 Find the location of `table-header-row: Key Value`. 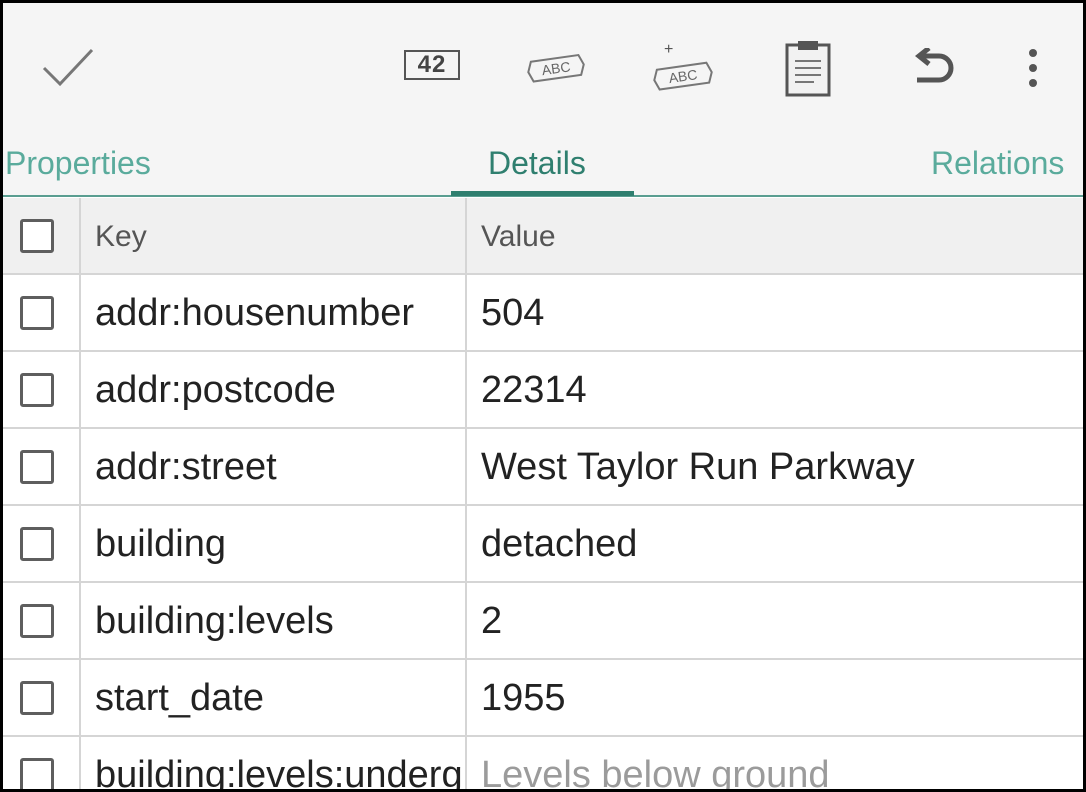

table-header-row: Key Value is located at coordinates (543, 236).